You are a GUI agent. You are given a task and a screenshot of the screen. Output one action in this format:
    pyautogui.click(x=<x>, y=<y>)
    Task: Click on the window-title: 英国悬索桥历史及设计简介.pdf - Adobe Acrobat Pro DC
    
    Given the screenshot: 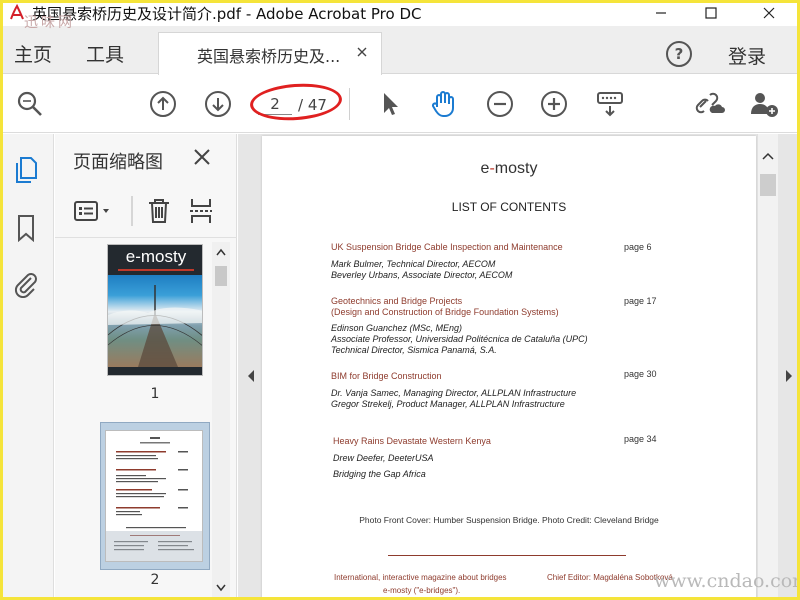 What is the action you would take?
    pyautogui.click(x=227, y=13)
    